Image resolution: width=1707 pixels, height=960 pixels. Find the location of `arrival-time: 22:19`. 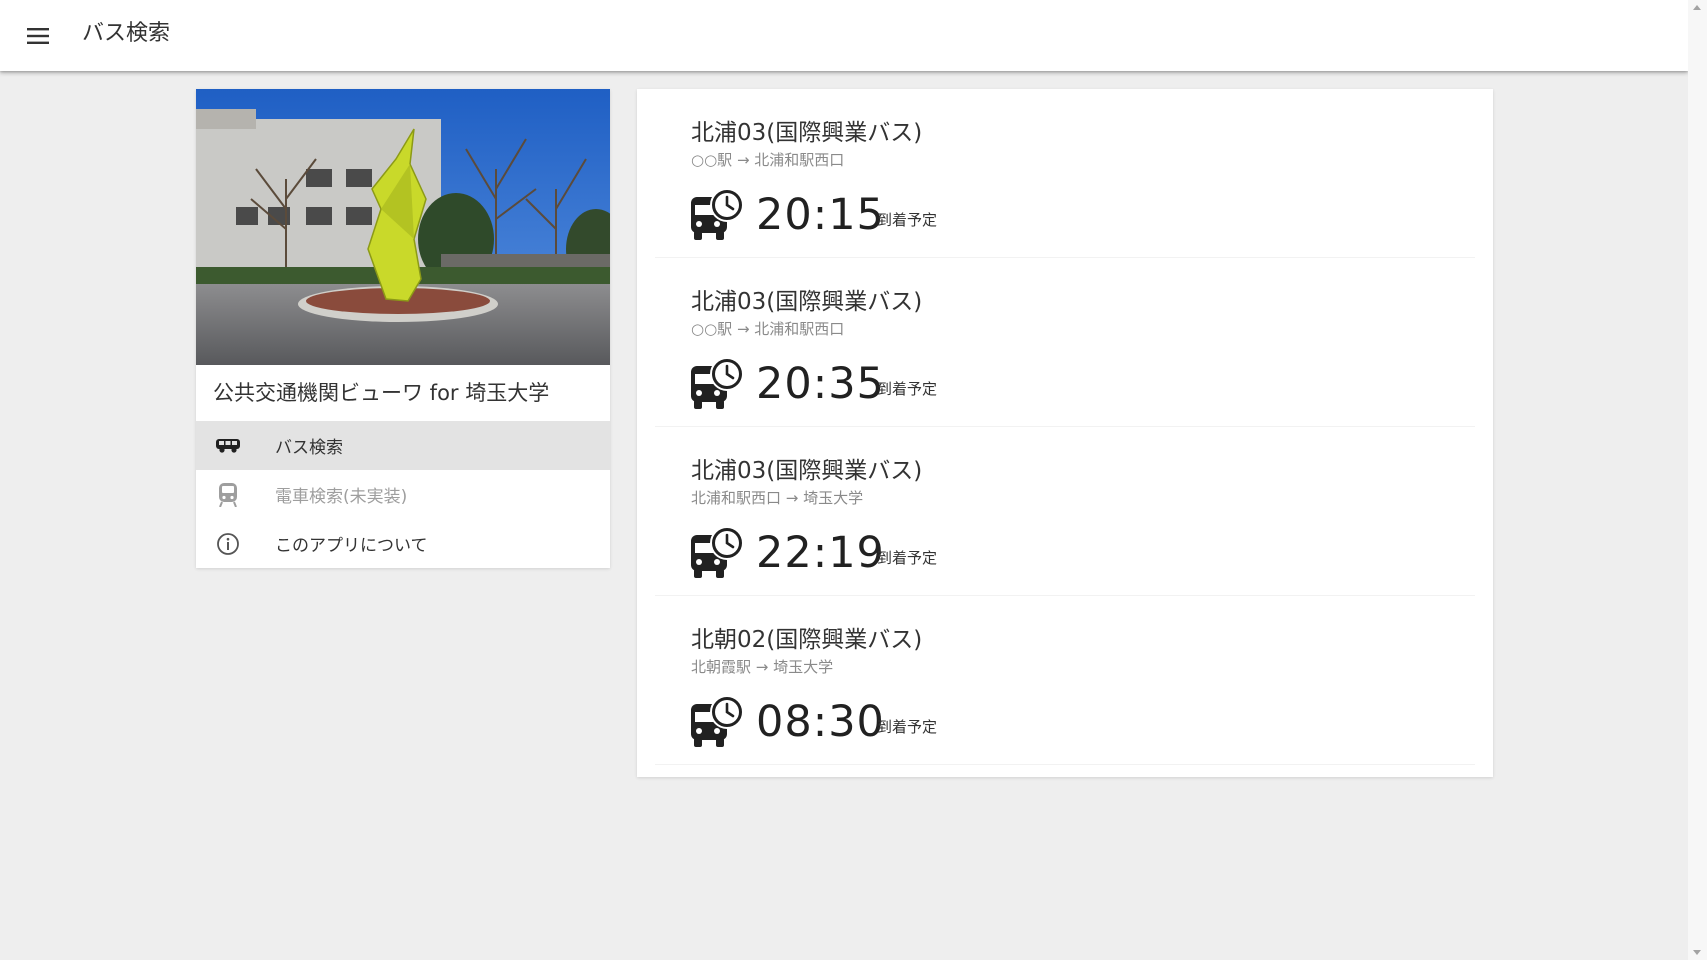

arrival-time: 22:19 is located at coordinates (820, 553).